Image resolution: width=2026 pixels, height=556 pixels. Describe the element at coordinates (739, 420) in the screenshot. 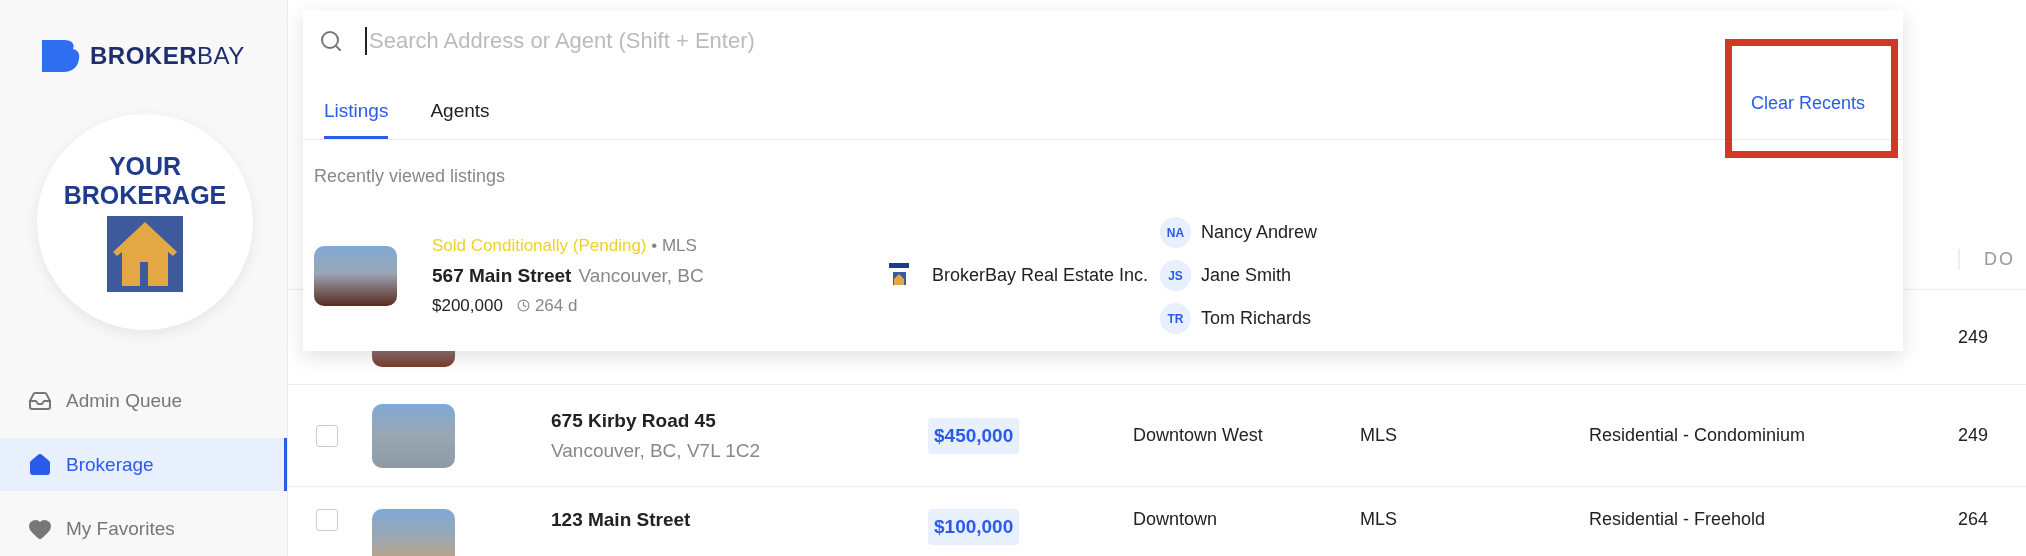

I see `listing-address: 675 Kirby Road 45` at that location.